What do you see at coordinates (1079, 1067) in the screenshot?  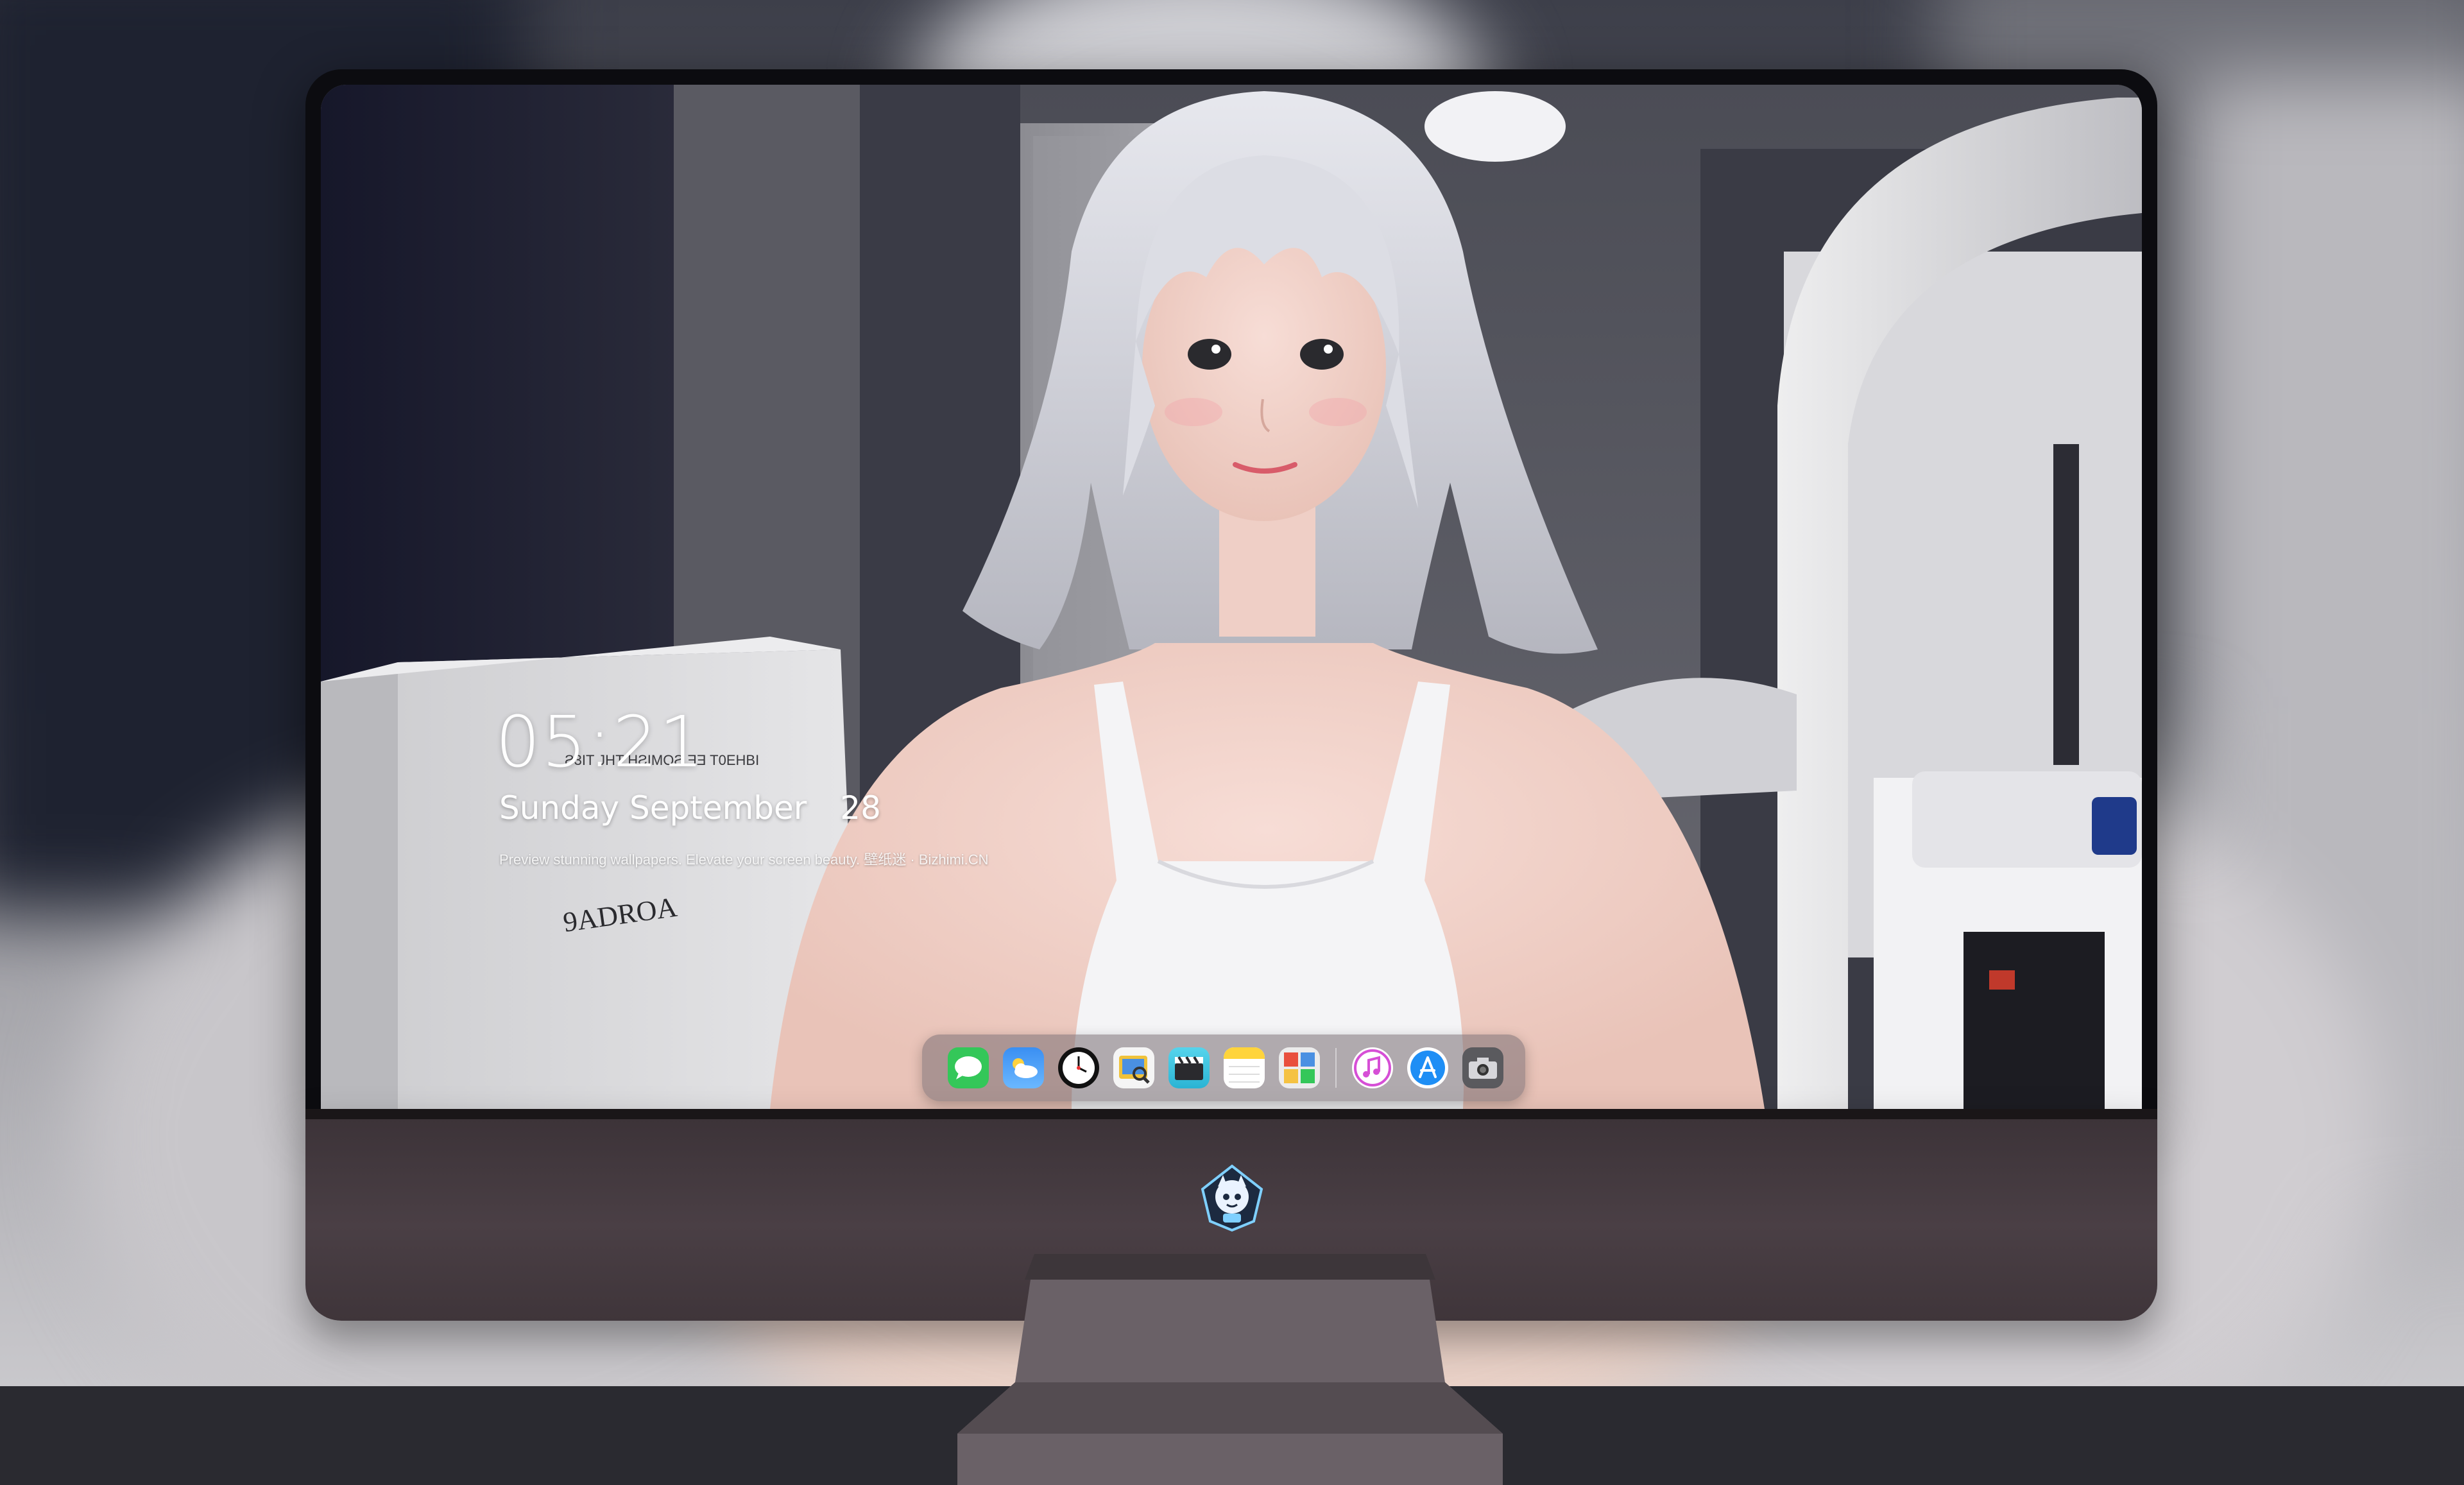 I see `clock-icon` at bounding box center [1079, 1067].